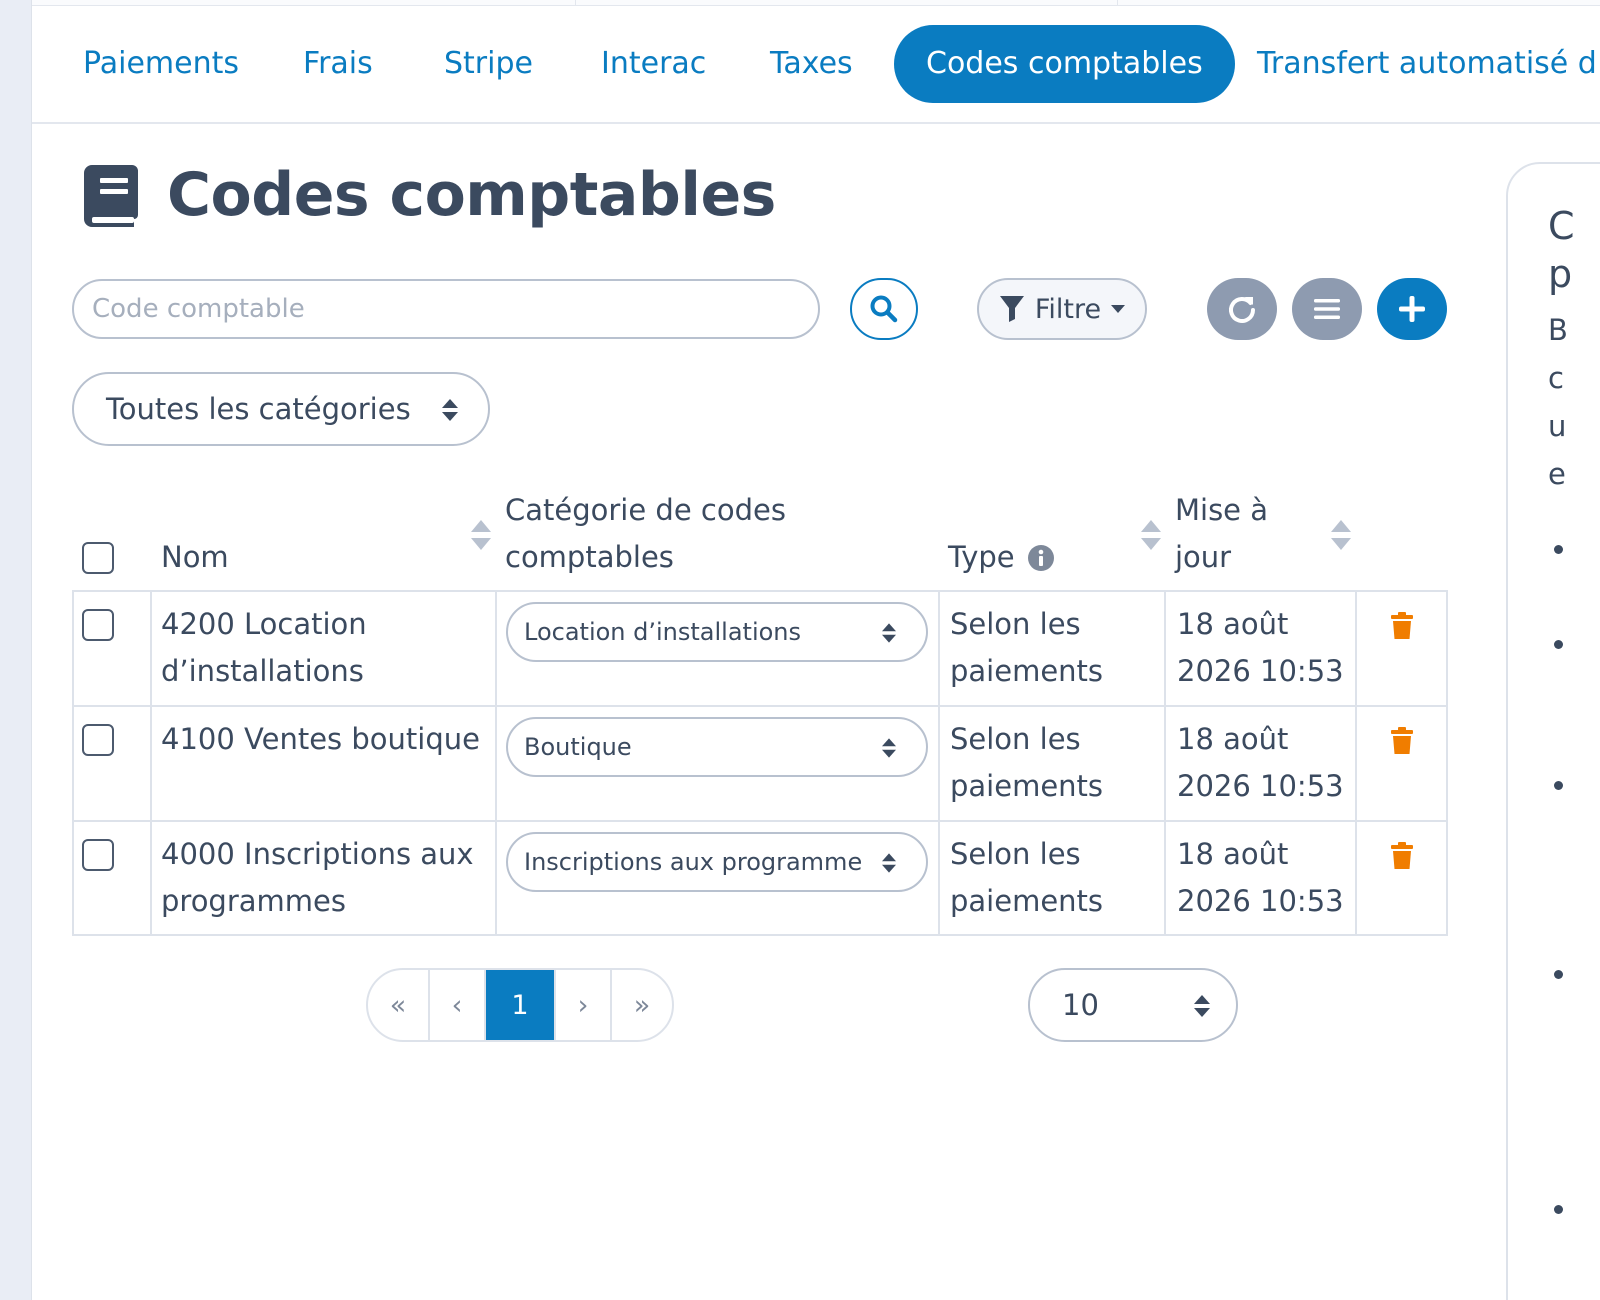 Image resolution: width=1600 pixels, height=1300 pixels. What do you see at coordinates (693, 862) in the screenshot?
I see `row-category-value: Inscriptions aux programme` at bounding box center [693, 862].